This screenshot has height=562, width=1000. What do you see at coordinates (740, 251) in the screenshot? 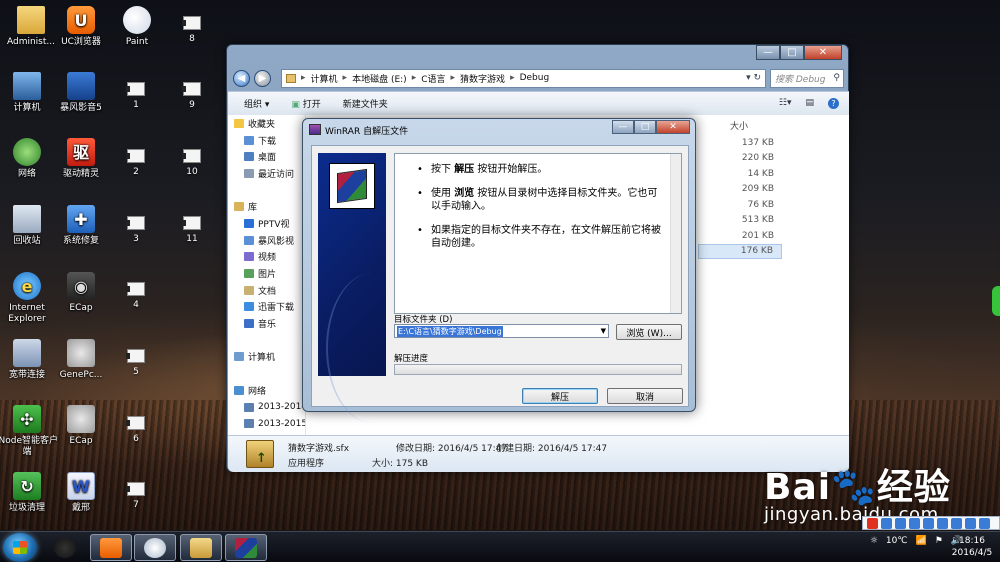
I see `file-size-cell: 176 KB` at bounding box center [740, 251].